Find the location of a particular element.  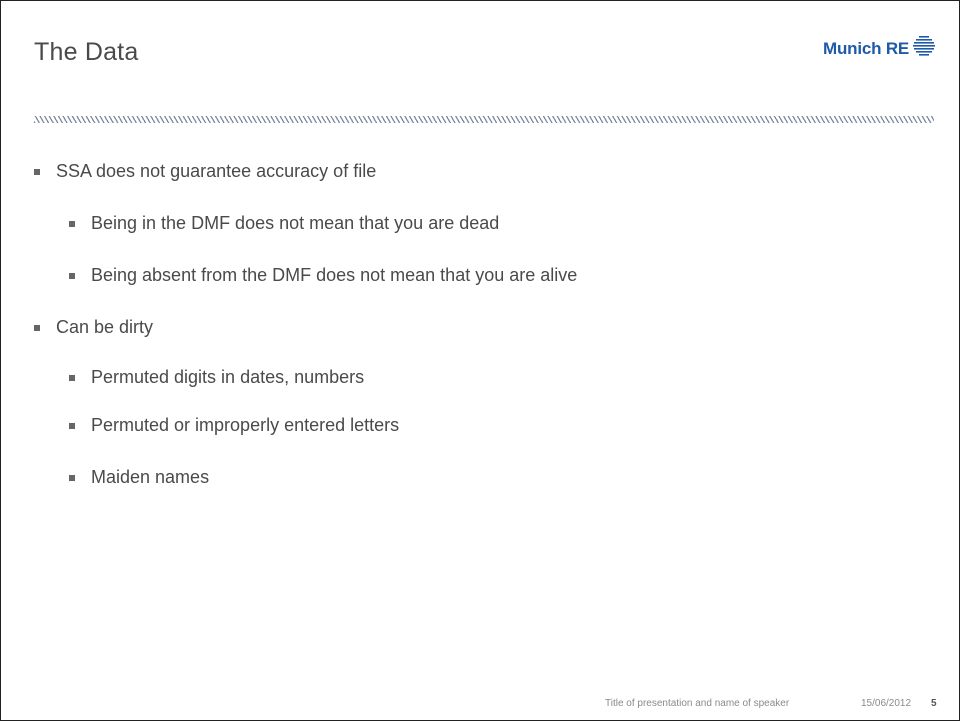

footer-page-number: 5 is located at coordinates (934, 703).